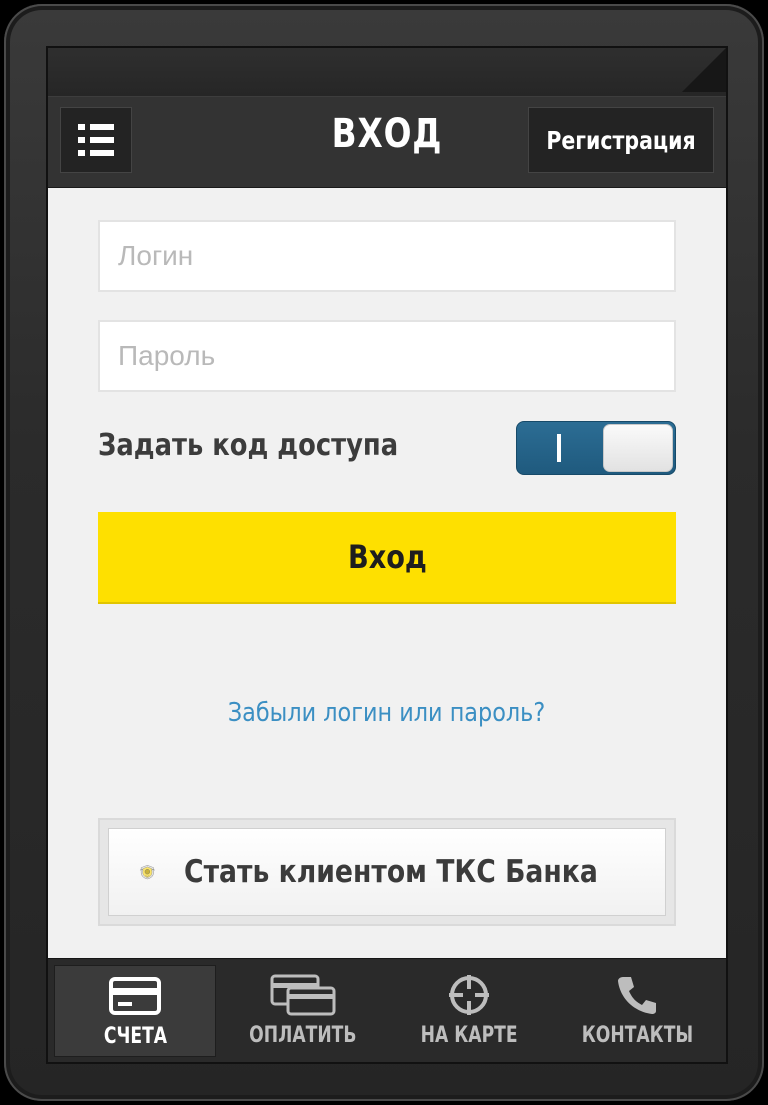 Image resolution: width=768 pixels, height=1105 pixels. I want to click on bank-emblem-icon, so click(147, 872).